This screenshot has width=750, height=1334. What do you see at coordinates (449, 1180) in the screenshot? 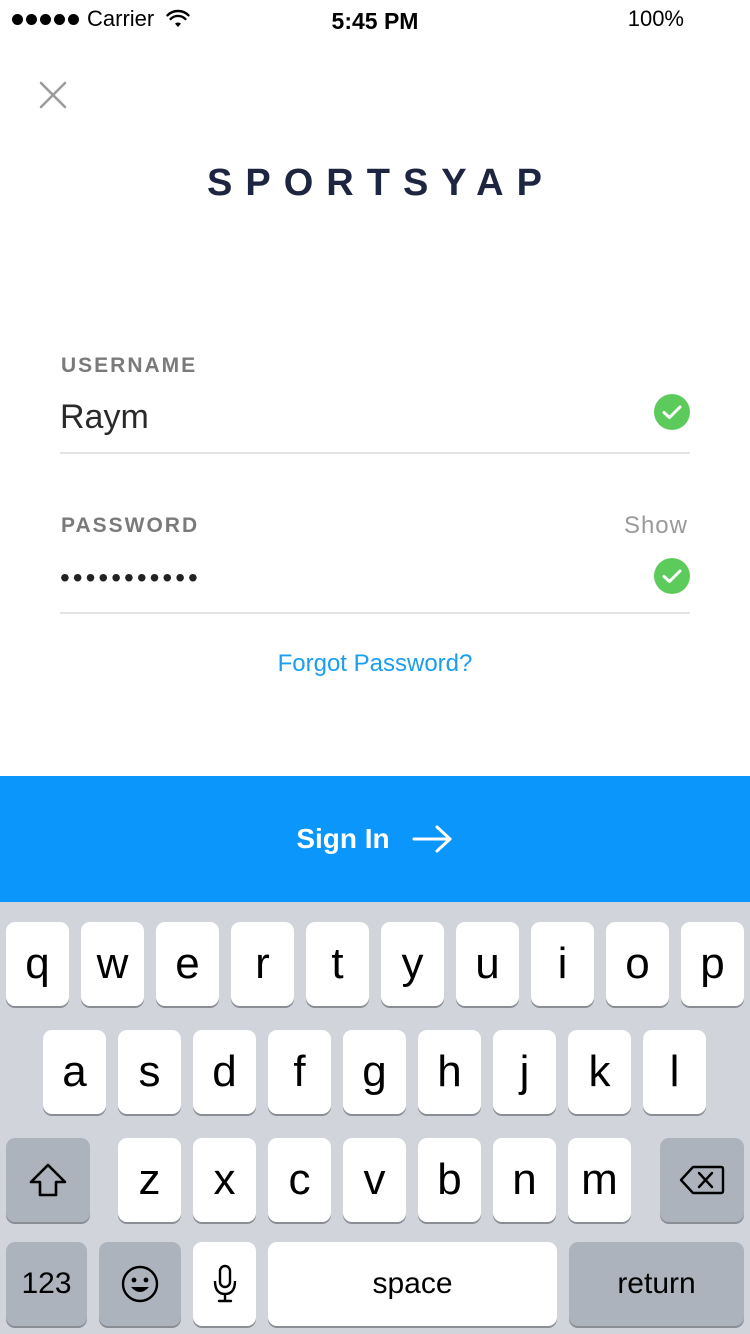
I see `key-b: b` at bounding box center [449, 1180].